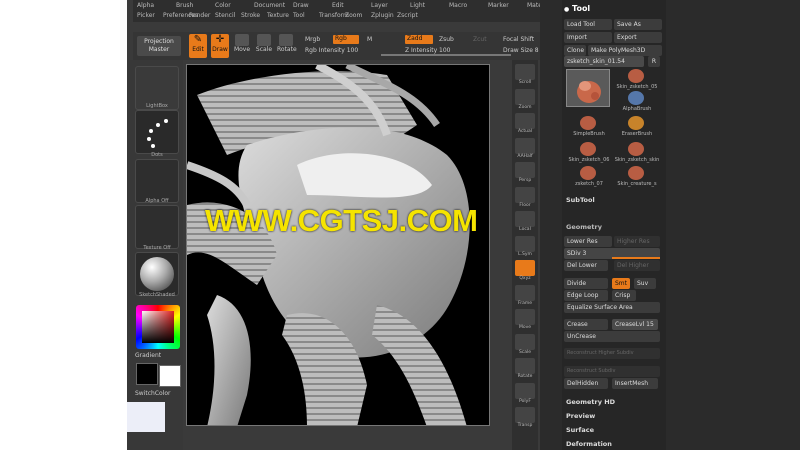  I want to click on rotate-button: Rotate, so click(287, 46).